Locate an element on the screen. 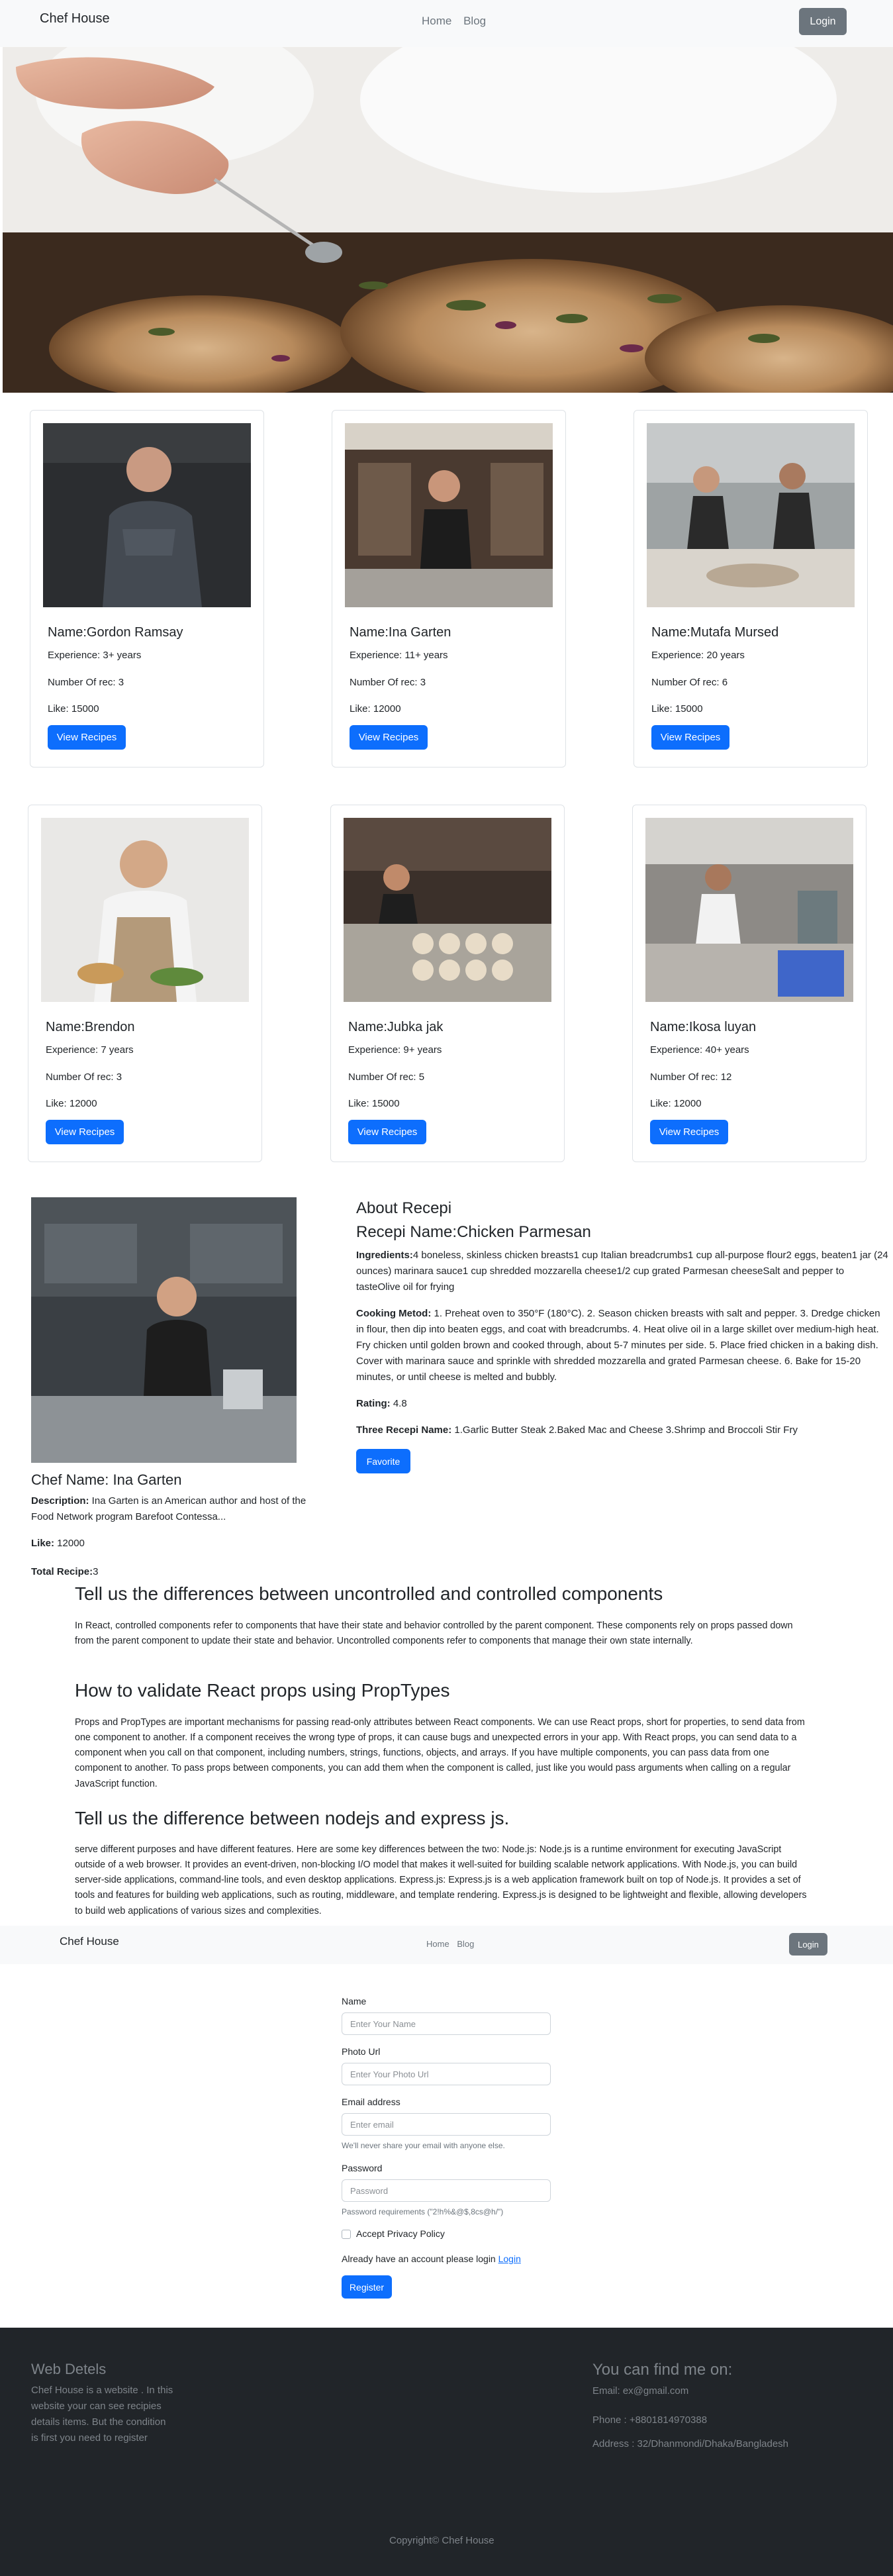 The height and width of the screenshot is (2576, 893). footer-web-title: Web Detels is located at coordinates (69, 2369).